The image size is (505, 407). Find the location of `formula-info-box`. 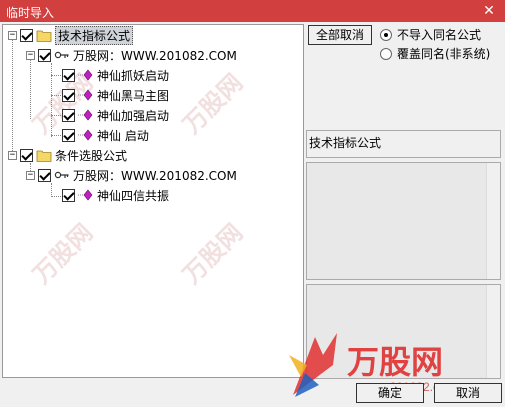

formula-info-box is located at coordinates (403, 221).